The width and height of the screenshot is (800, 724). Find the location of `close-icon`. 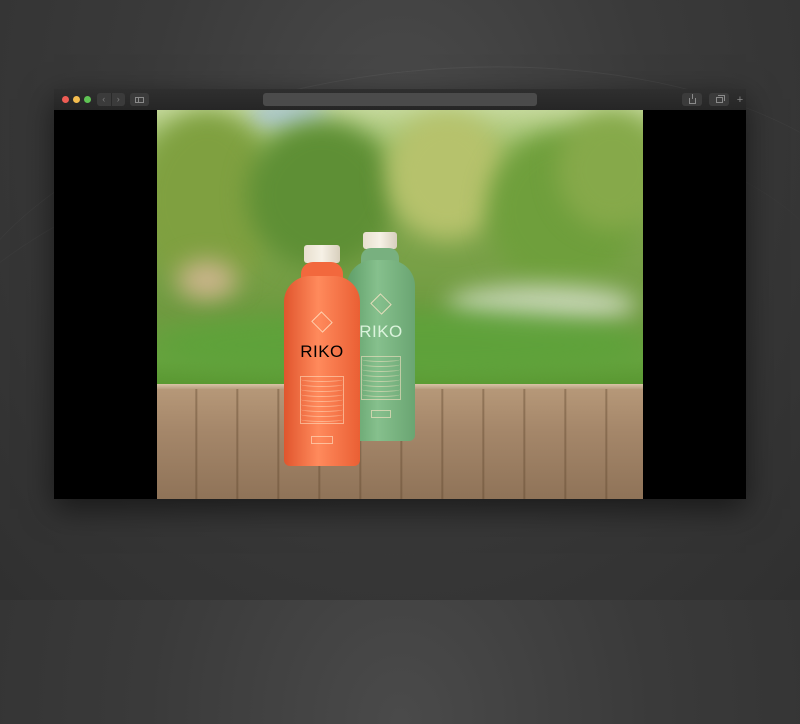

close-icon is located at coordinates (65, 99).